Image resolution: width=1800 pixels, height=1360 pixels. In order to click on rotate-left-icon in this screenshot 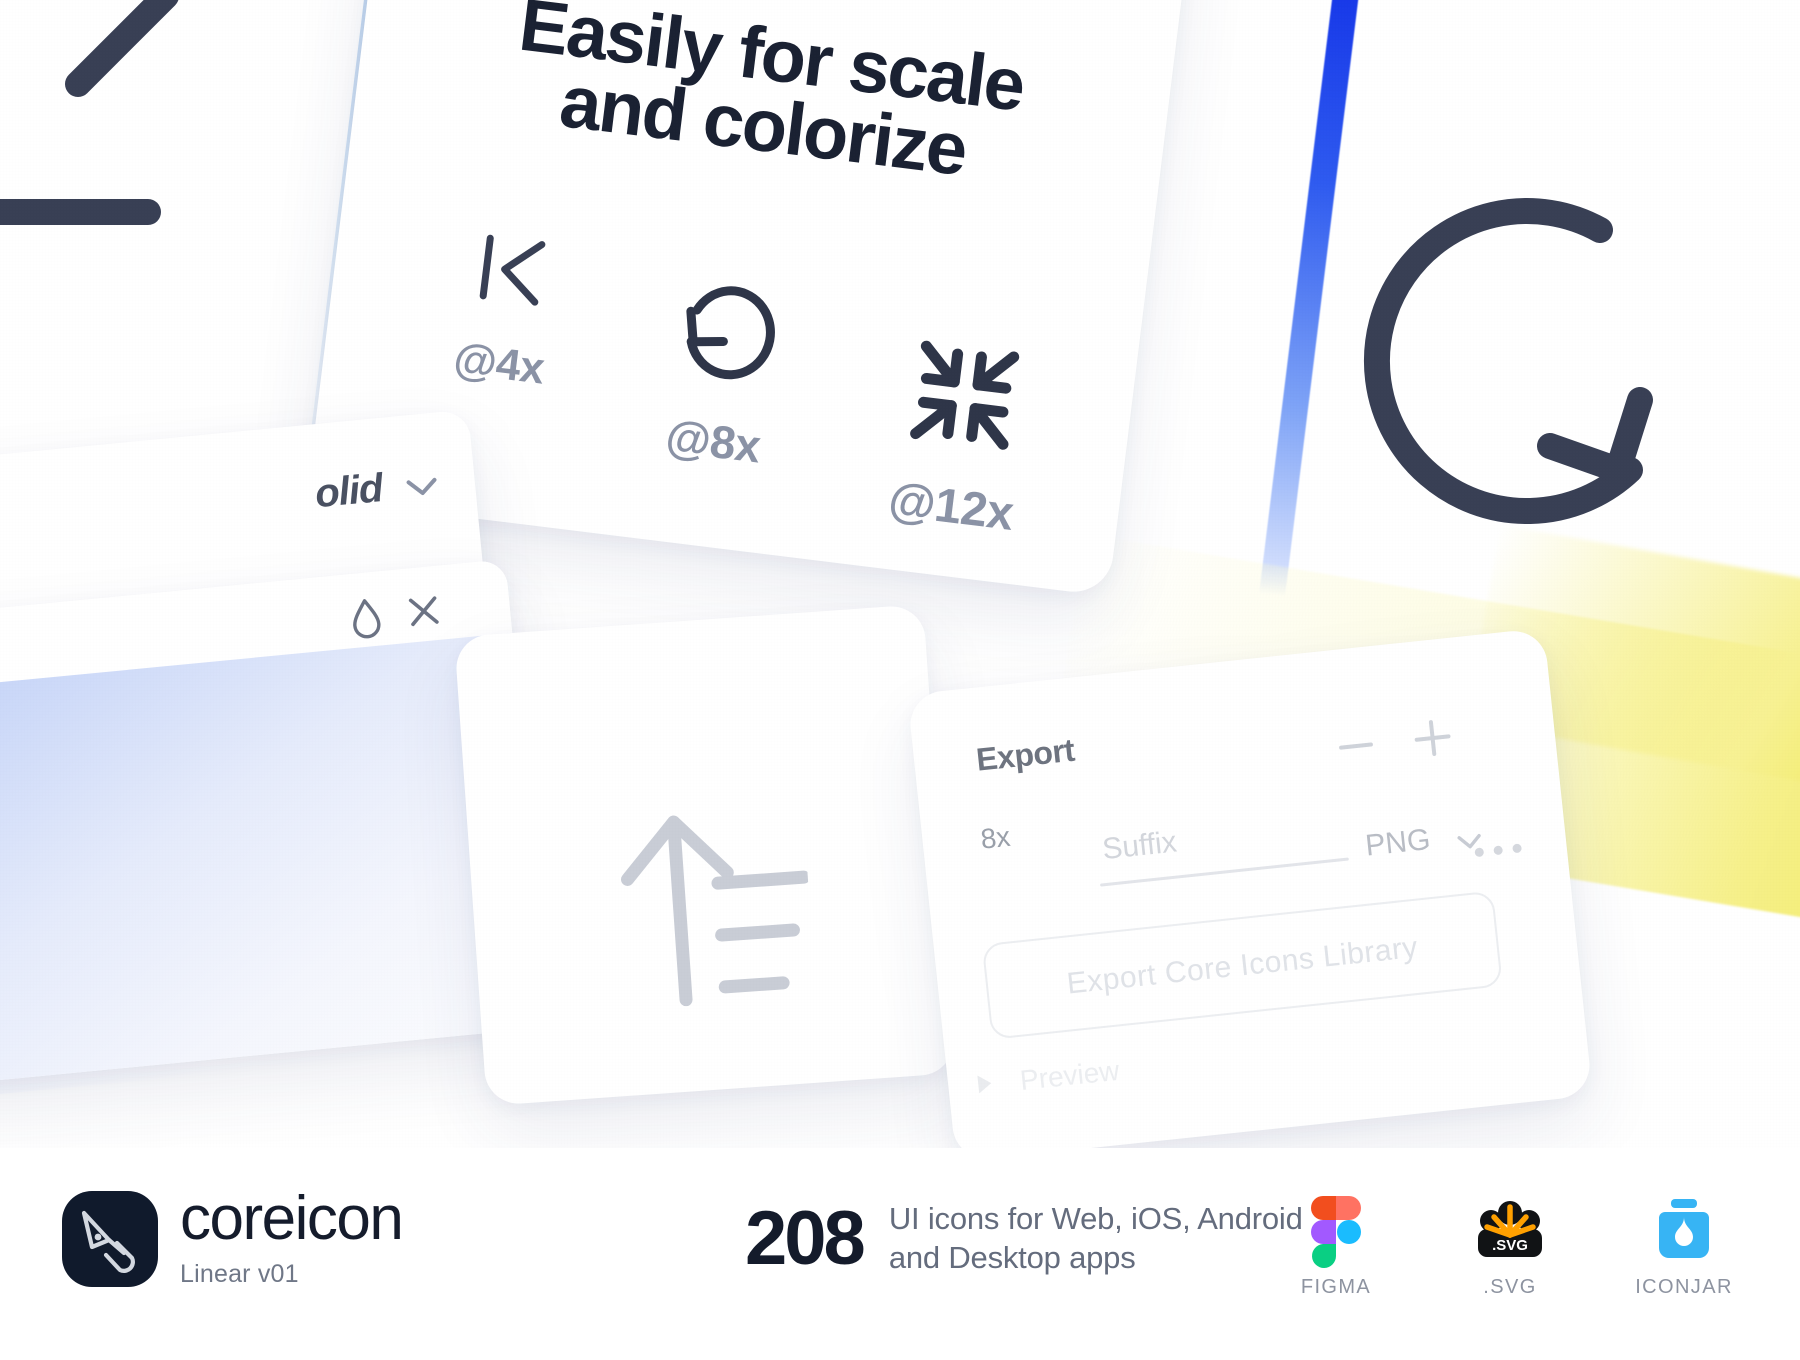, I will do `click(1500, 372)`.